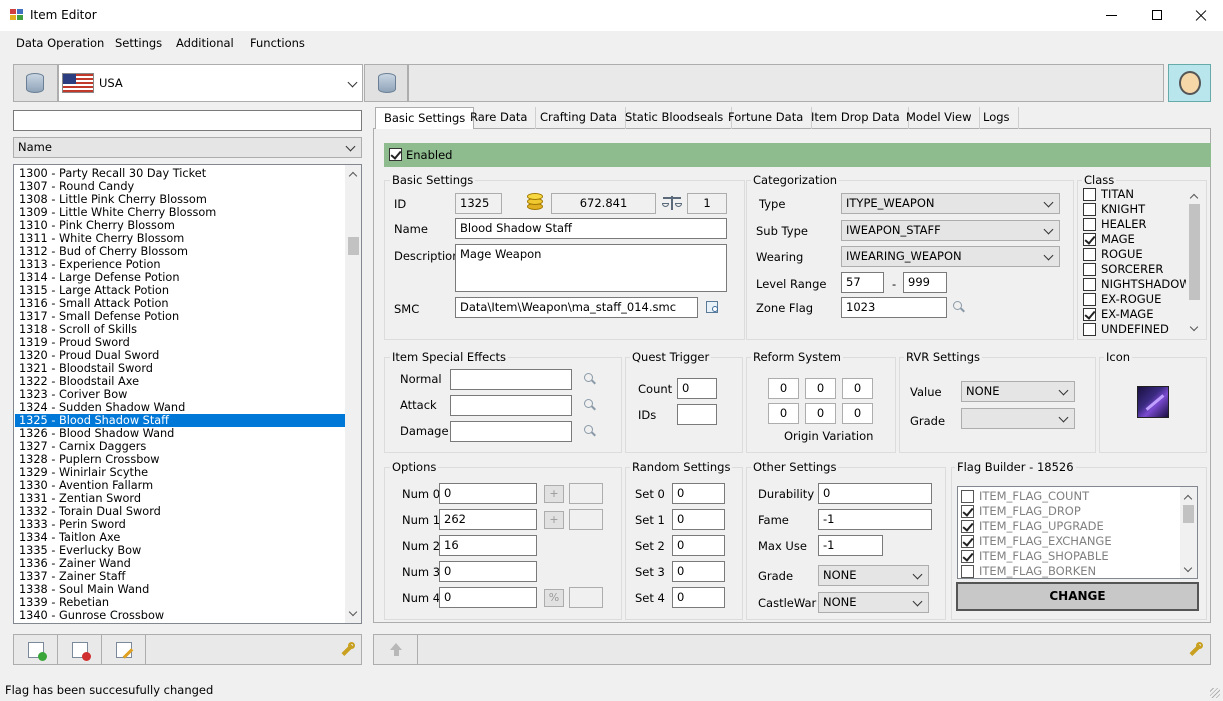 The width and height of the screenshot is (1223, 701). I want to click on menu-data-operation: Data Operation, so click(60, 43).